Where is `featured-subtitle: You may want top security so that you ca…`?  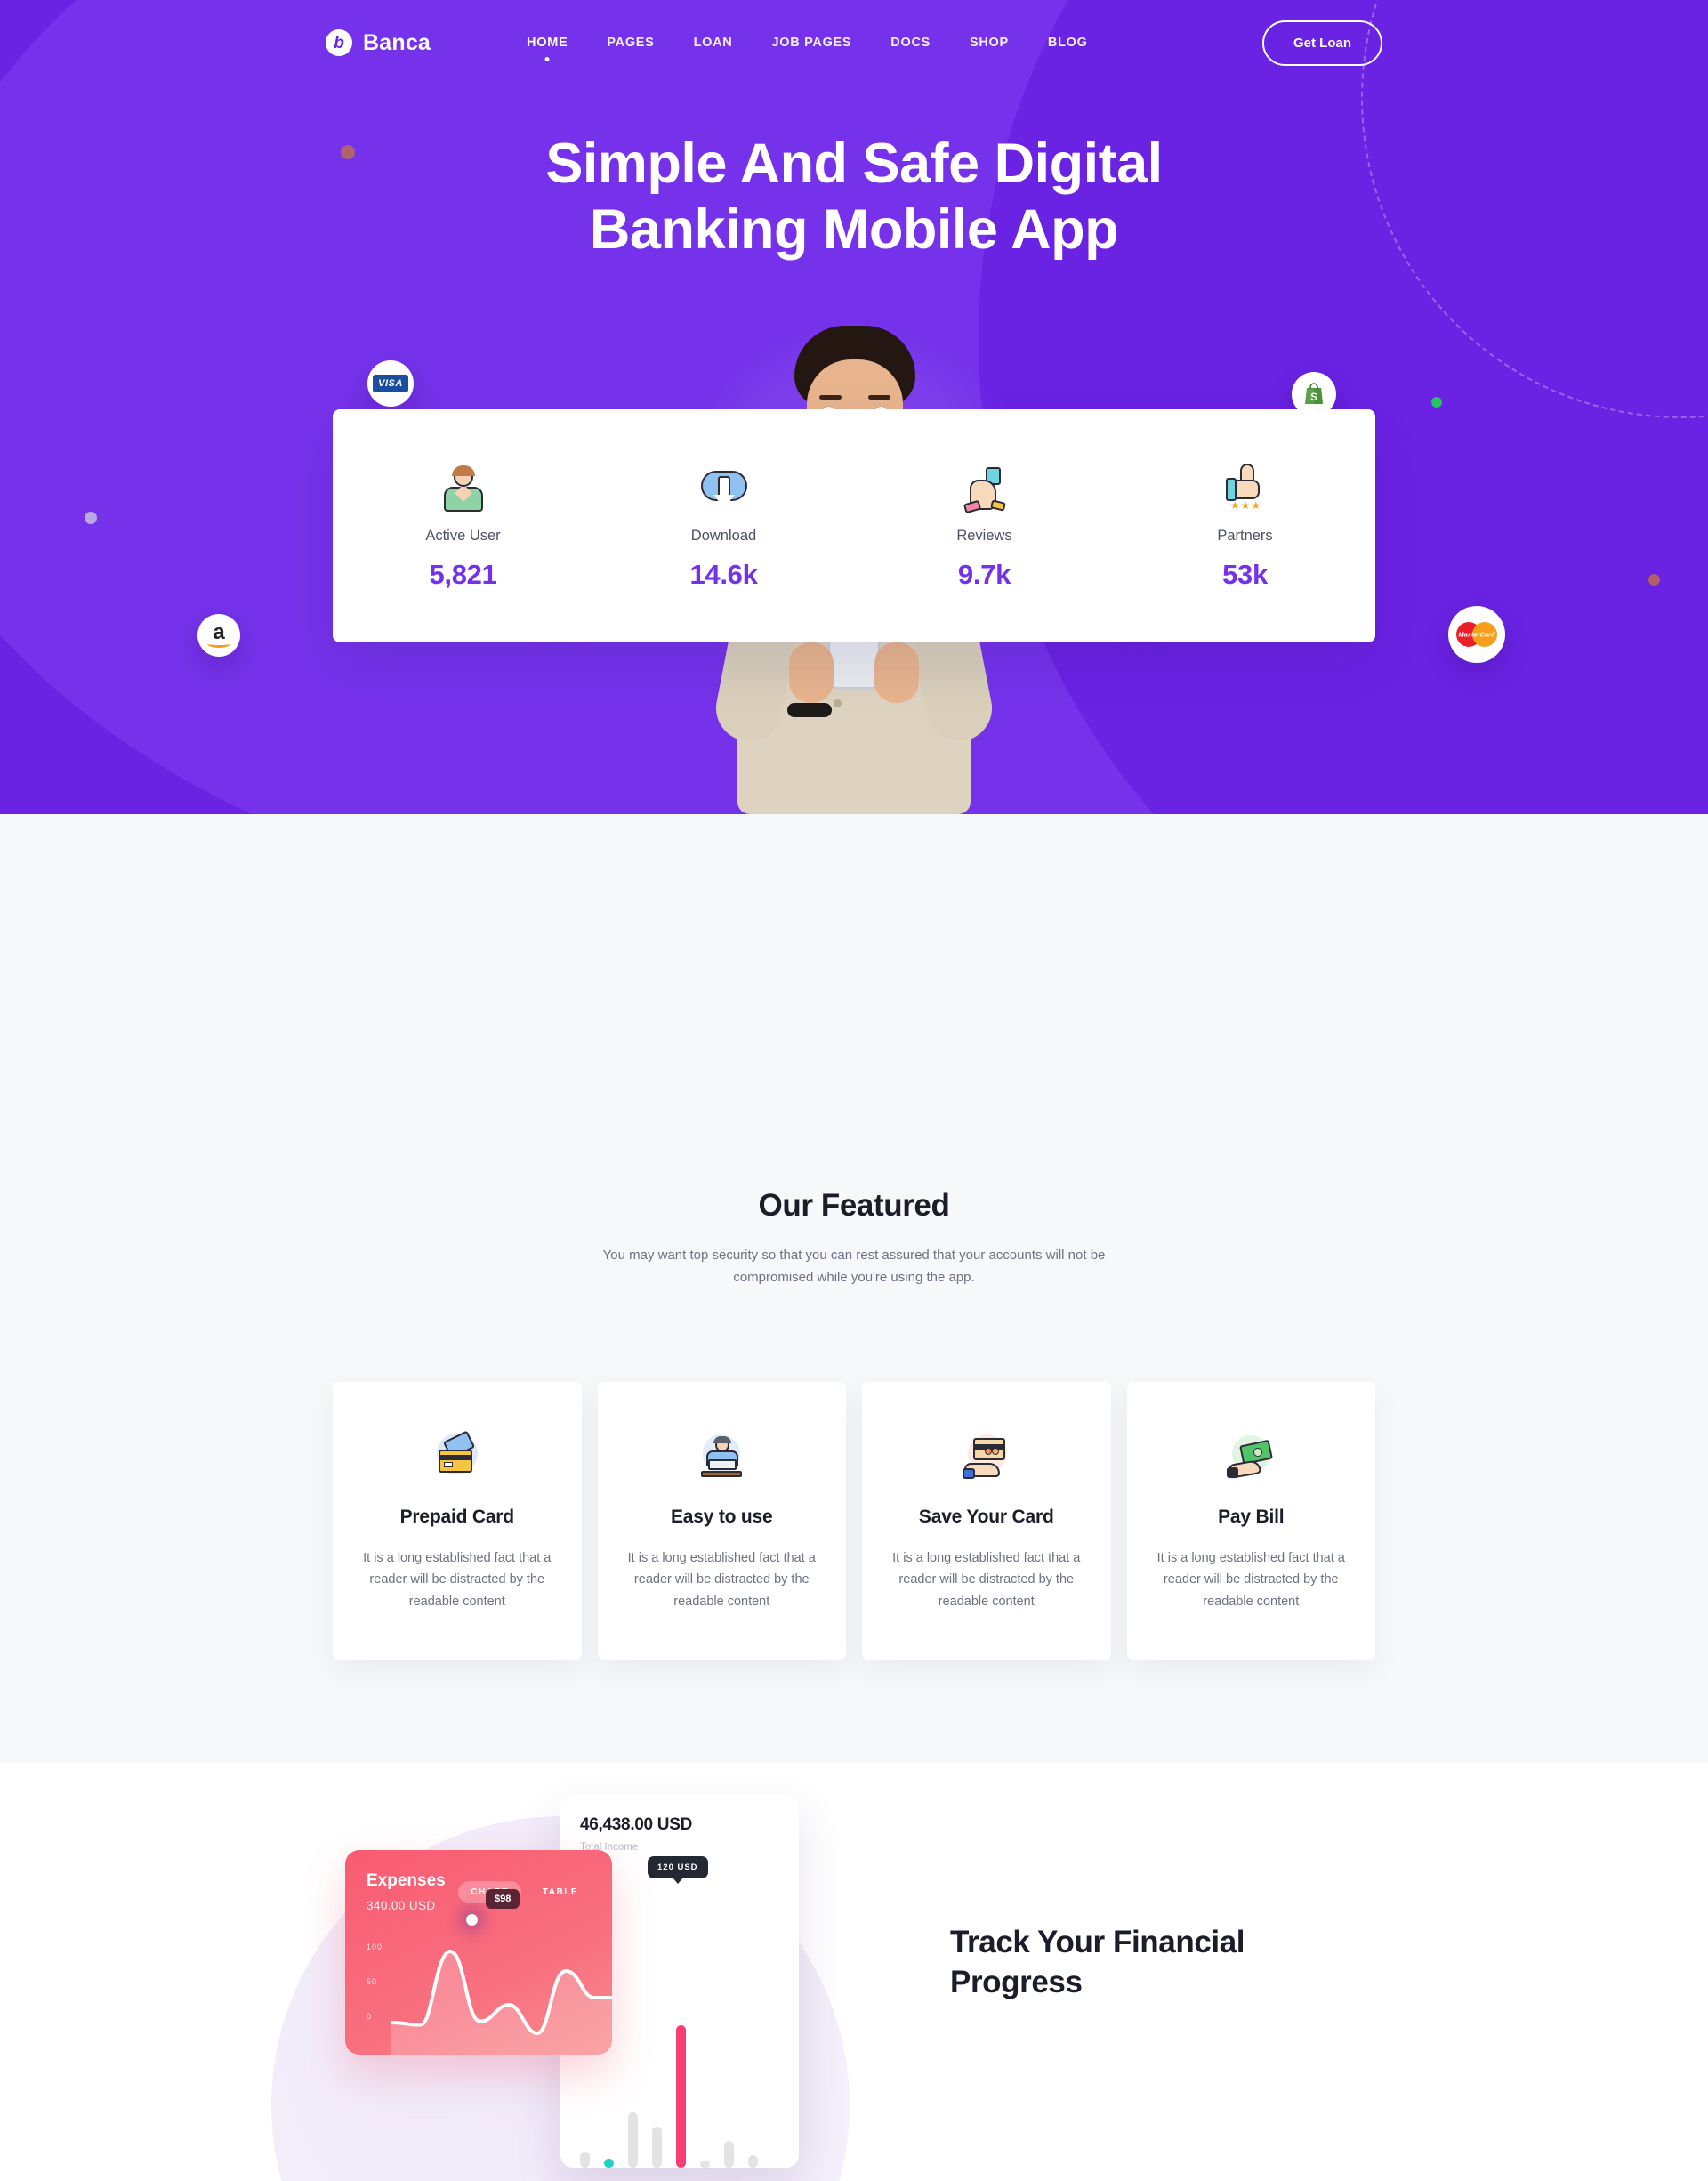
featured-subtitle: You may want top security so that you ca… is located at coordinates (854, 1266).